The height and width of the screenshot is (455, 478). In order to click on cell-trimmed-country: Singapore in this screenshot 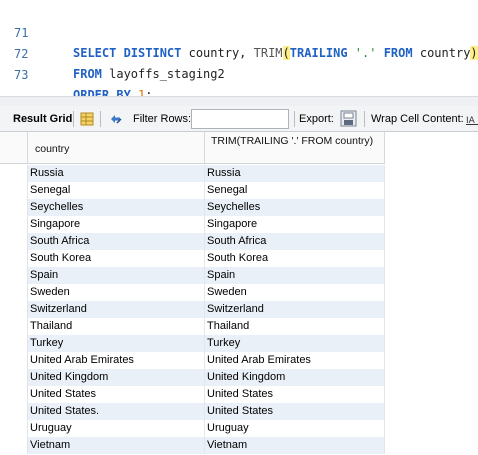, I will do `click(295, 224)`.